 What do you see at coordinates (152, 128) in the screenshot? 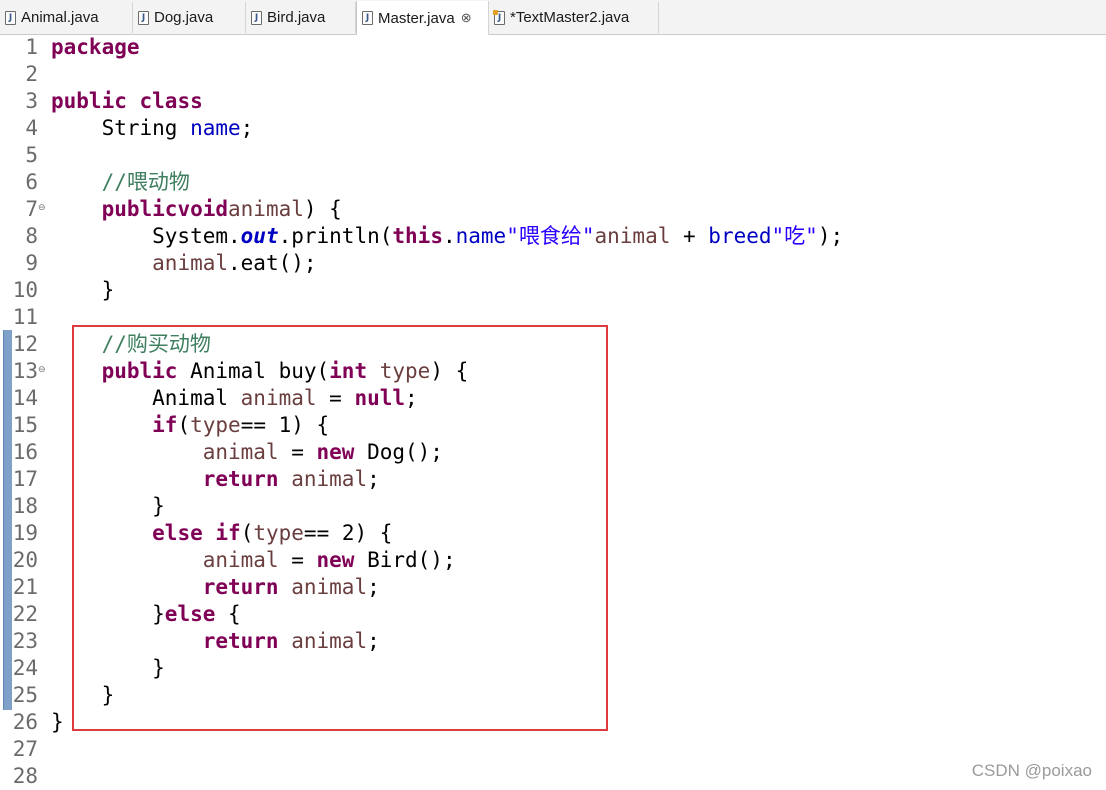
I see `code-text: String name;` at bounding box center [152, 128].